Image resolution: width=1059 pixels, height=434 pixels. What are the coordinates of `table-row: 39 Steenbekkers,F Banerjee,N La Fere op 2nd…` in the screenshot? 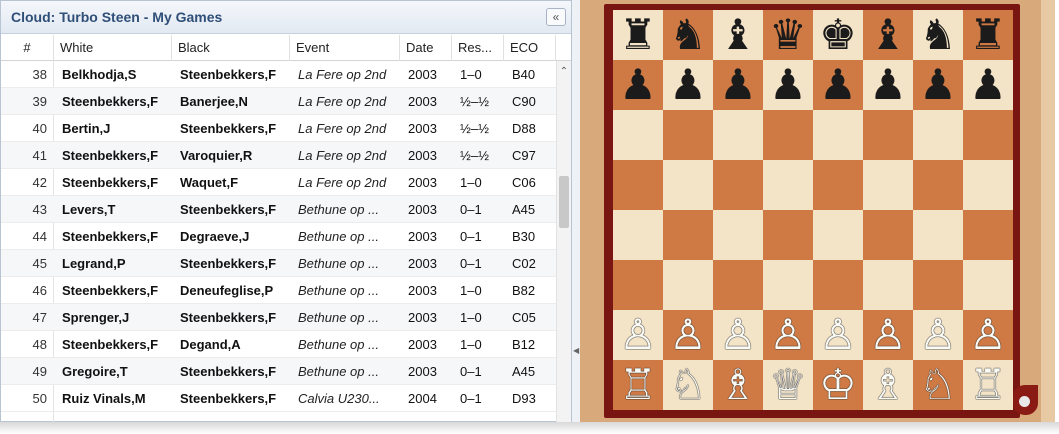 It's located at (278, 101).